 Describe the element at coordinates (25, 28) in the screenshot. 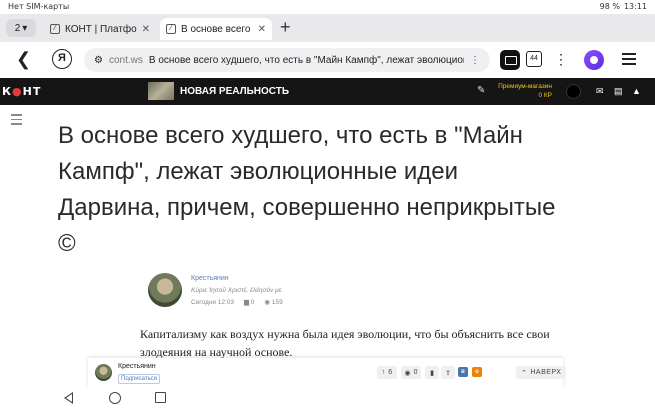

I see `chevron-down-icon: ▾` at that location.